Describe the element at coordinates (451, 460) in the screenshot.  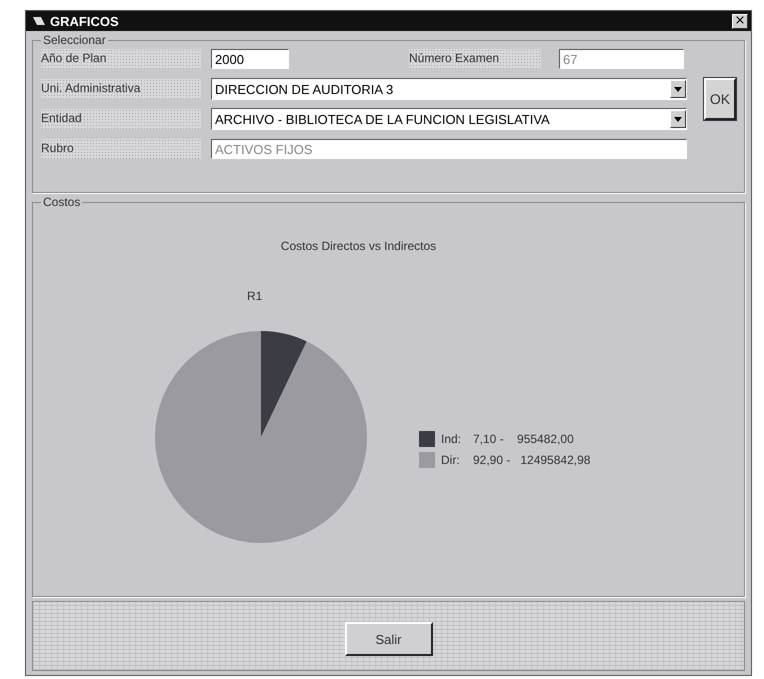
I see `legend-label: Dir:` at that location.